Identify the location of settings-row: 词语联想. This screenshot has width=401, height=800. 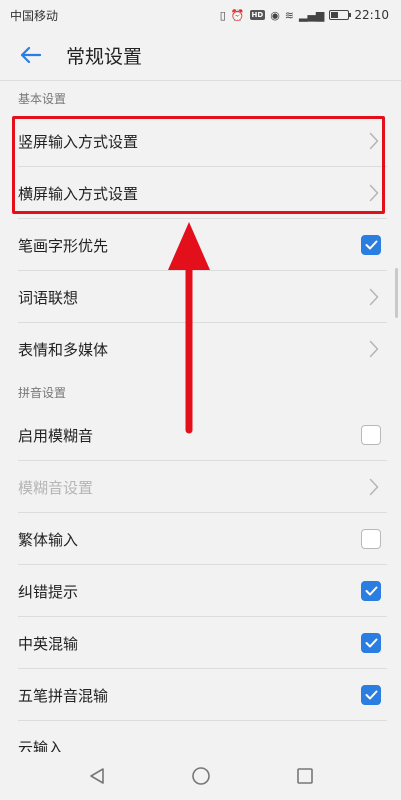
(200, 297).